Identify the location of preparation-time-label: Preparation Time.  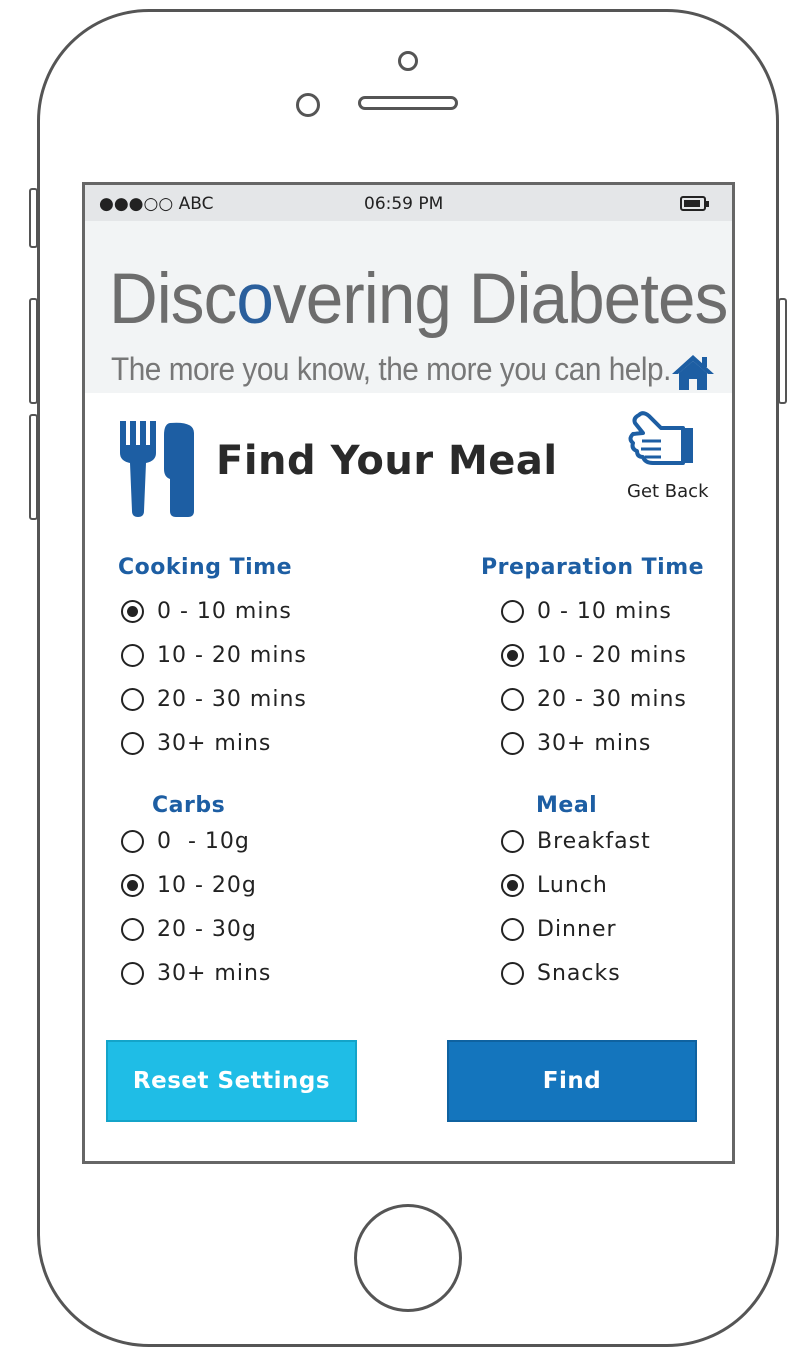
(593, 567).